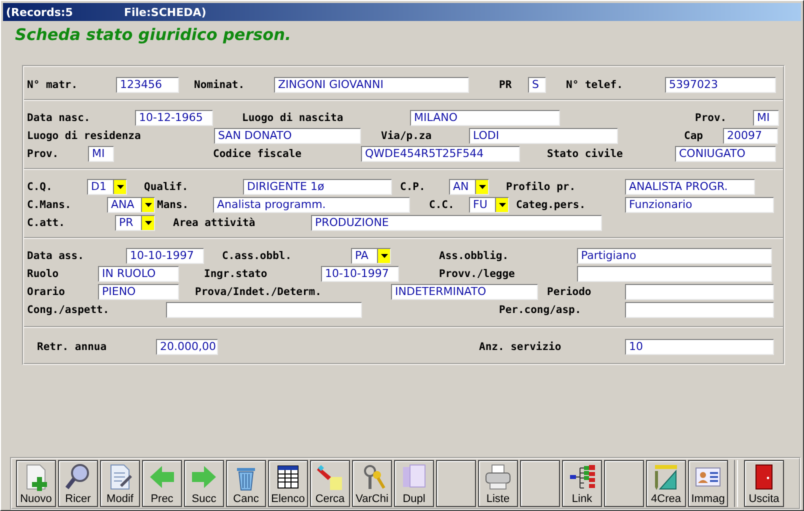  Describe the element at coordinates (287, 136) in the screenshot. I see `text-field: SAN DONATO` at that location.